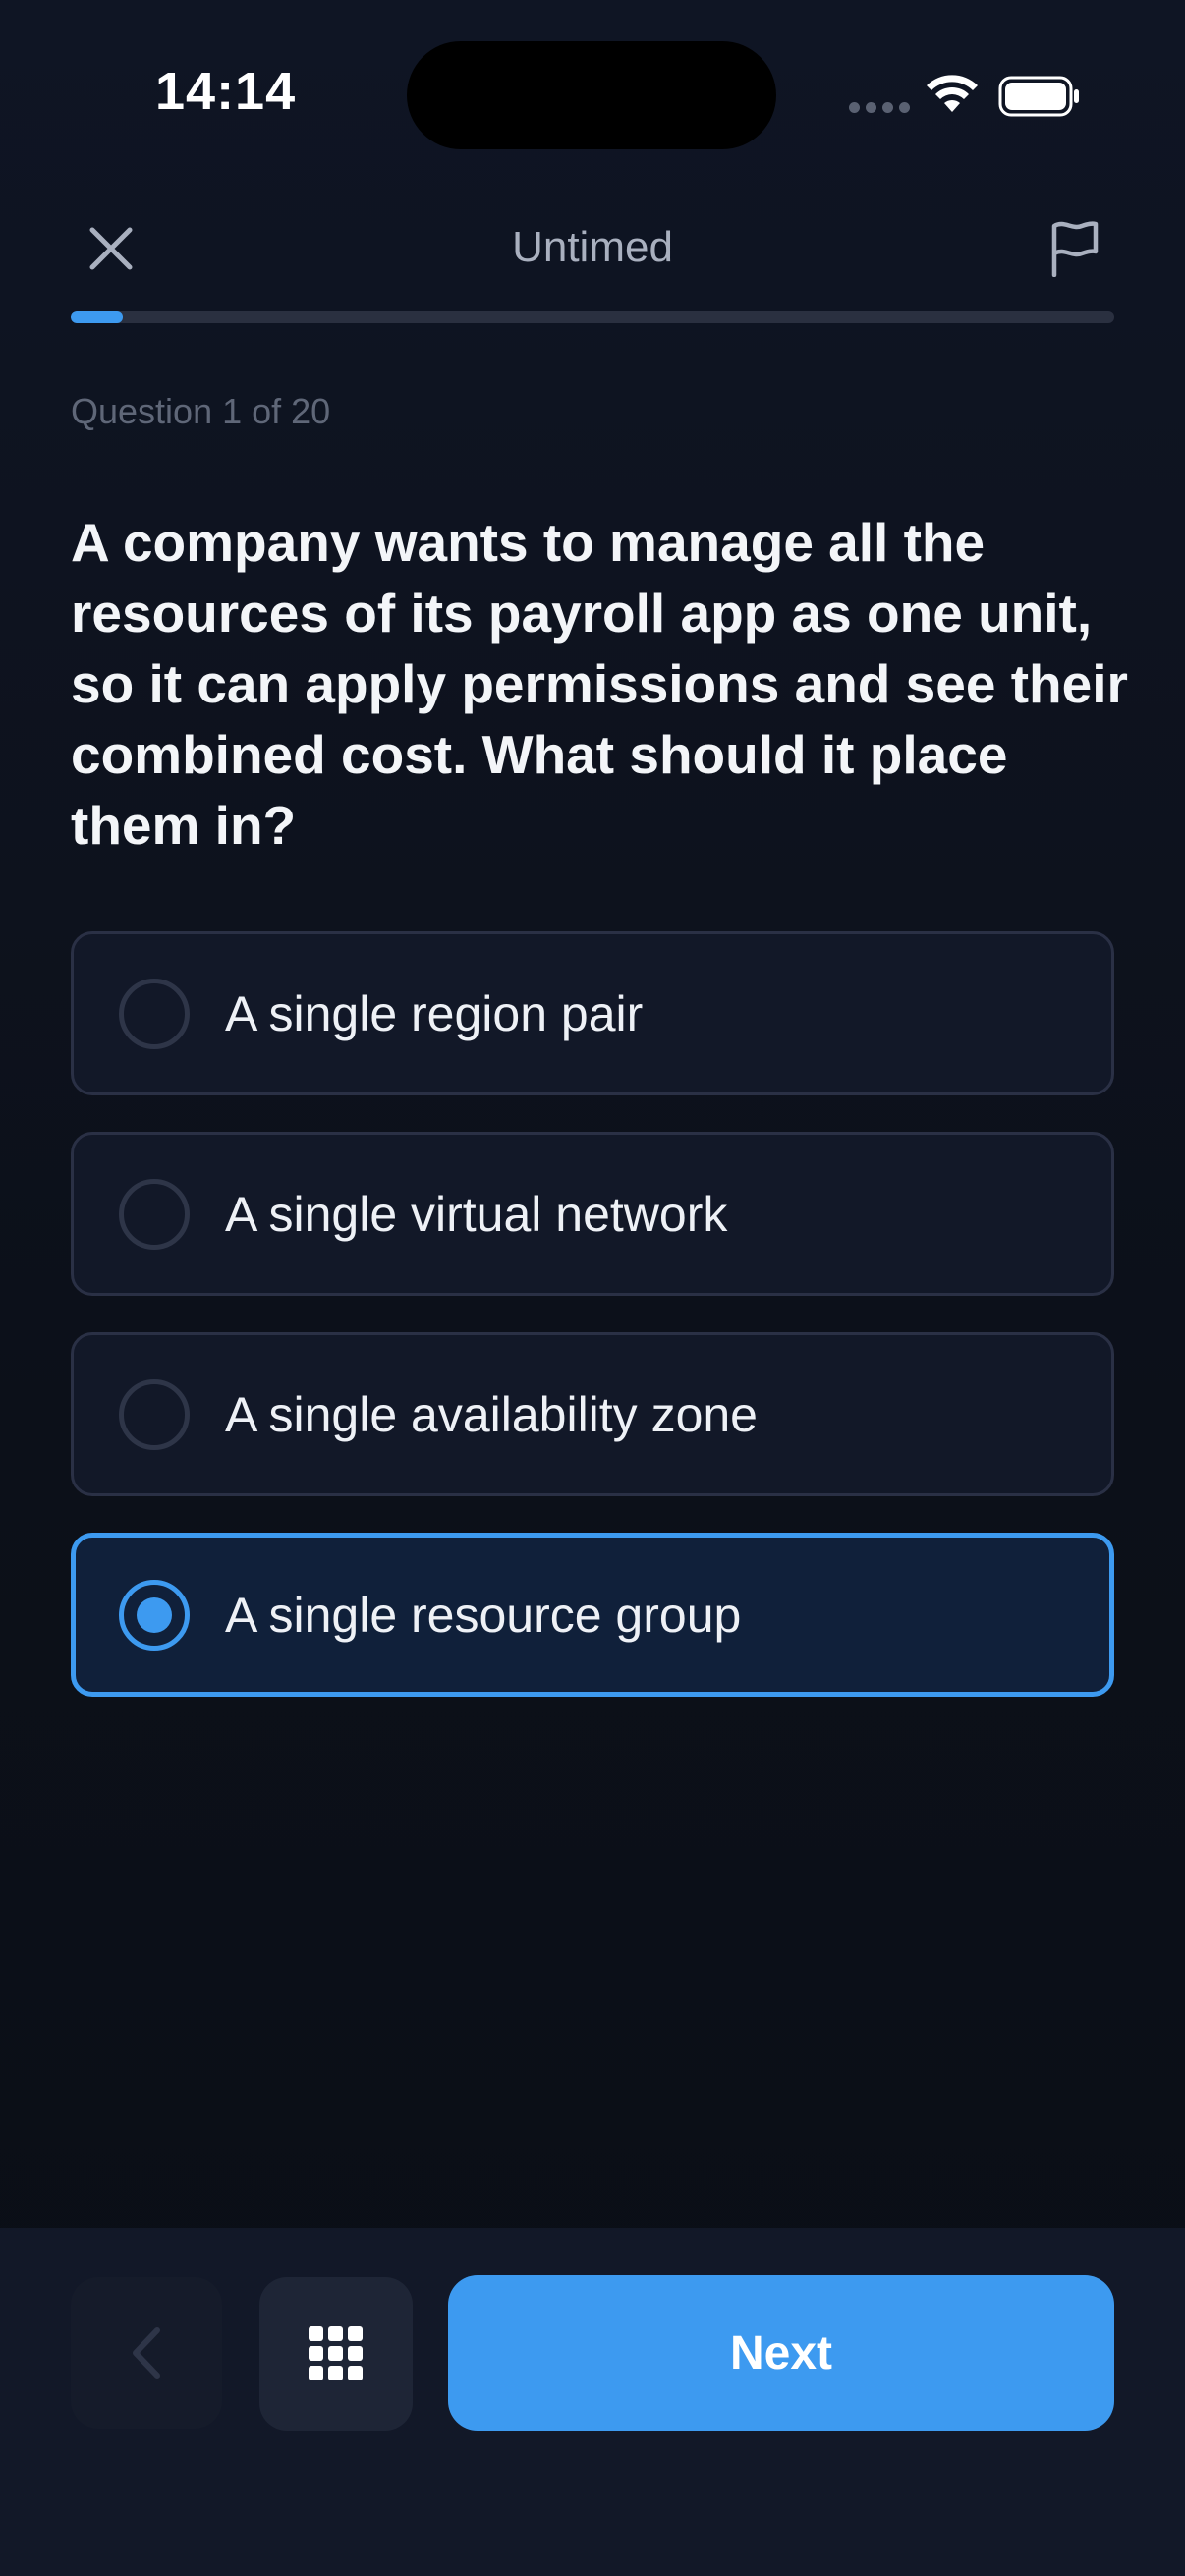 This screenshot has width=1185, height=2576. I want to click on status-time: 14:14, so click(226, 91).